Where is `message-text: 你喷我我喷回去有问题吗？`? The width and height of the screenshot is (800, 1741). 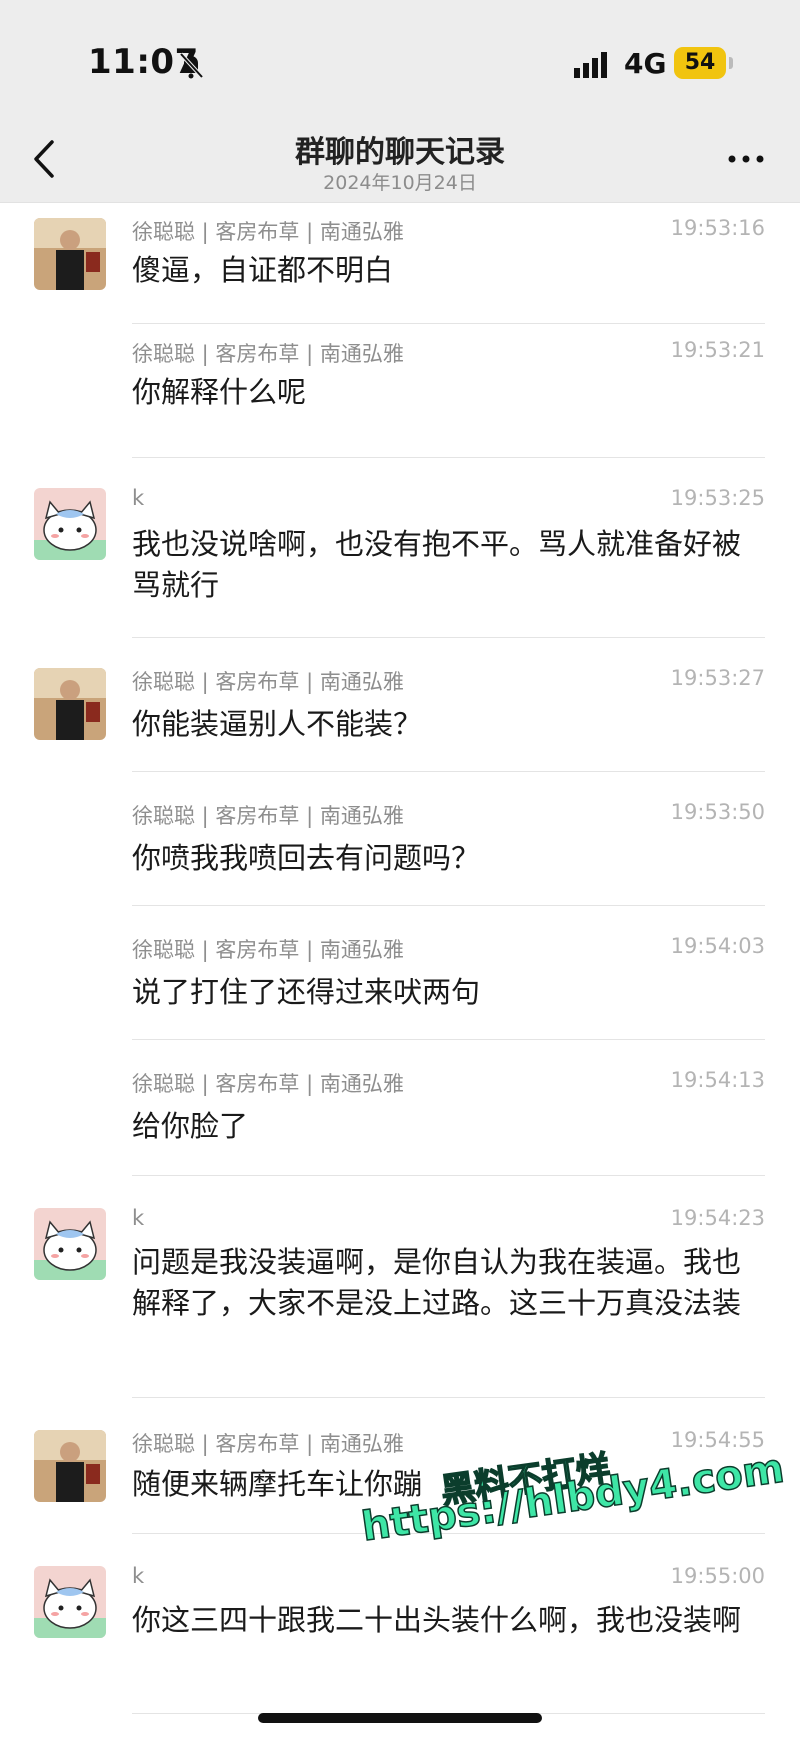 message-text: 你喷我我喷回去有问题吗？ is located at coordinates (306, 858).